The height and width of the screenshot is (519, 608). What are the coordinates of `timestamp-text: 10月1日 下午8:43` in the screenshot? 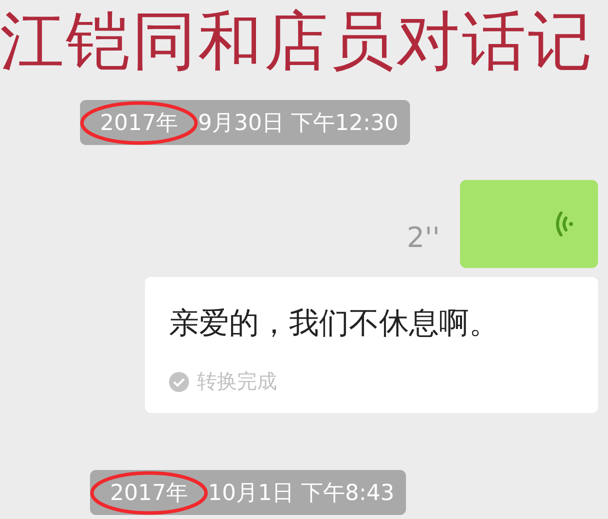 It's located at (301, 494).